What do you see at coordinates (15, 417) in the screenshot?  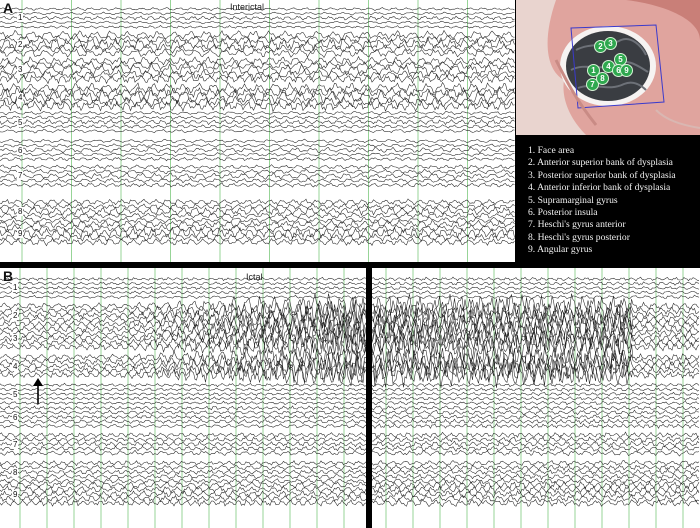 I see `panel-b-channel-6: 6` at bounding box center [15, 417].